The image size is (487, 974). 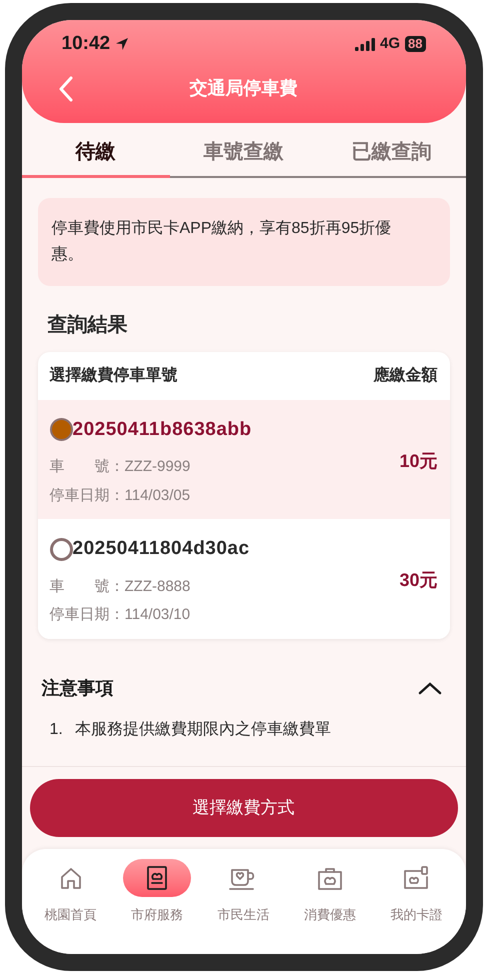 What do you see at coordinates (418, 580) in the screenshot?
I see `amount: 30元` at bounding box center [418, 580].